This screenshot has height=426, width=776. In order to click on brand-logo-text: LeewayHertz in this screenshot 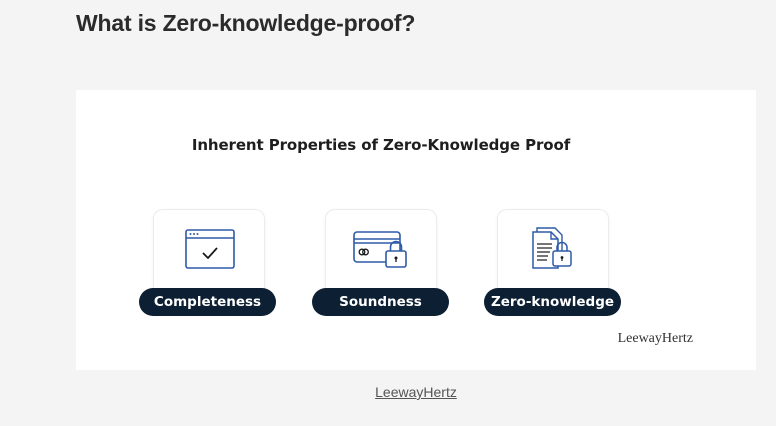, I will do `click(655, 338)`.